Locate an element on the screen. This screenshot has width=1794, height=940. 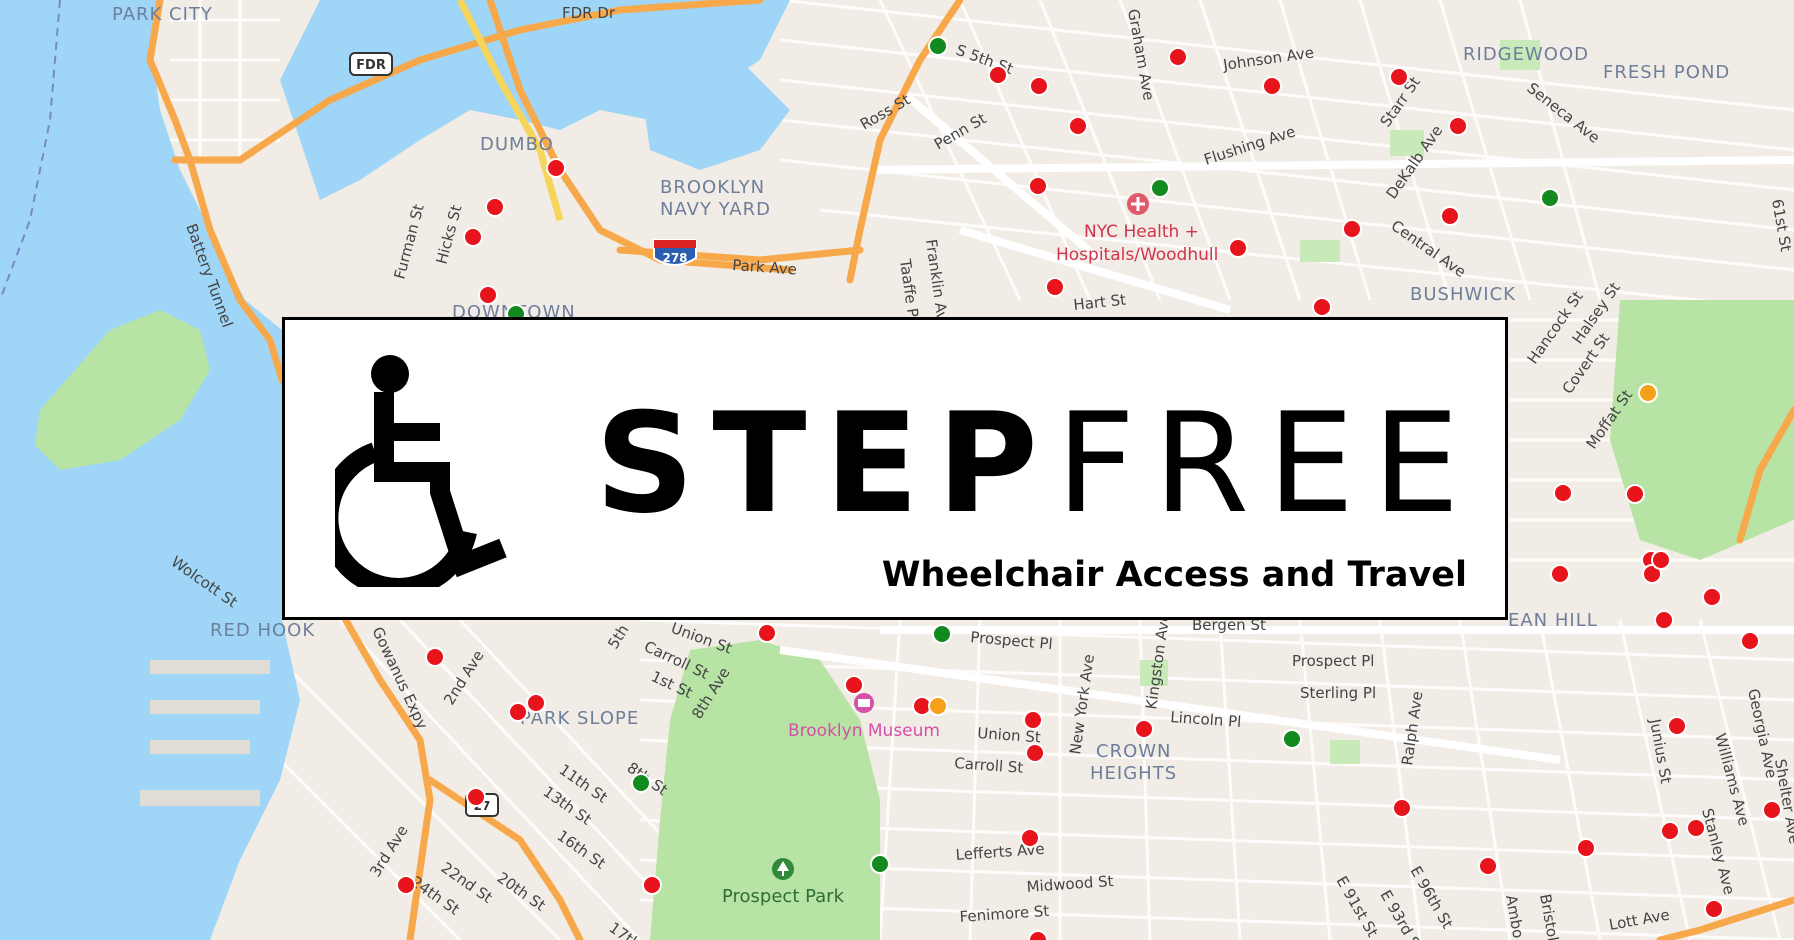
label-park-city: PARK CITY is located at coordinates (162, 14).